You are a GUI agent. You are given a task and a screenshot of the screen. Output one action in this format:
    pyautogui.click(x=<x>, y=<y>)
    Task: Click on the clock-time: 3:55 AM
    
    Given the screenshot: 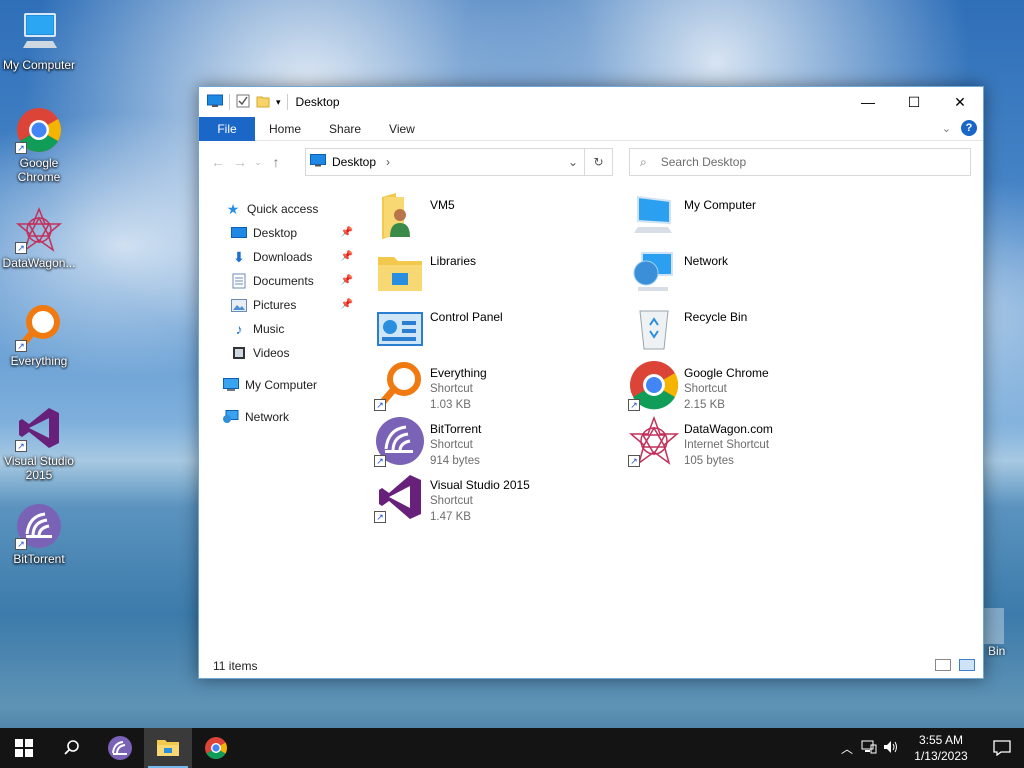 What is the action you would take?
    pyautogui.click(x=941, y=740)
    